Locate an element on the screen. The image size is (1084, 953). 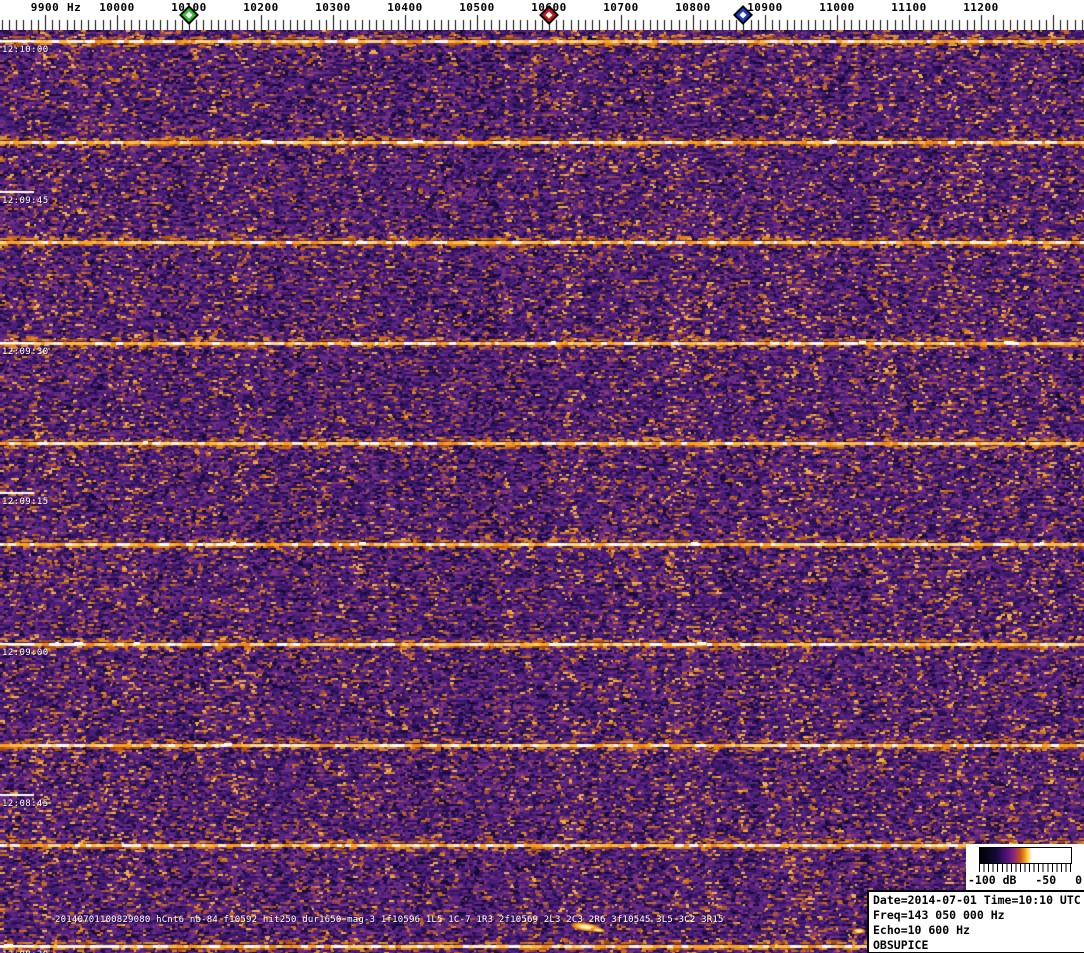
freq-tick-label-10700: 10700 is located at coordinates (621, 7).